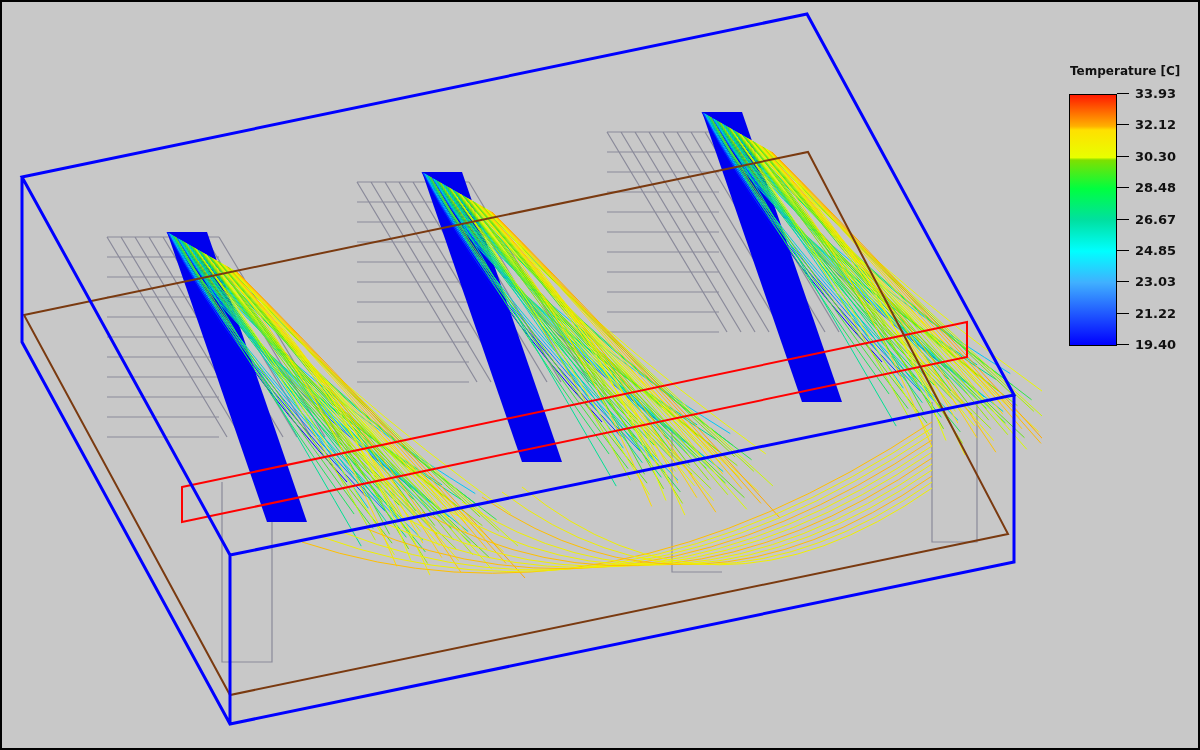 This screenshot has width=1200, height=750. Describe the element at coordinates (1156, 188) in the screenshot. I see `scale-tick-label: 28.48` at that location.